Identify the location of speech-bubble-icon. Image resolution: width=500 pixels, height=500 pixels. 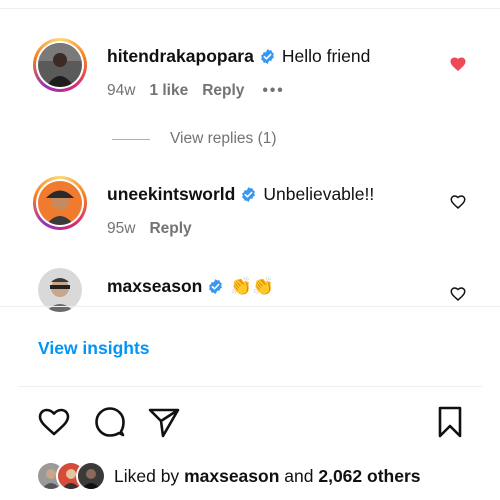
(110, 422).